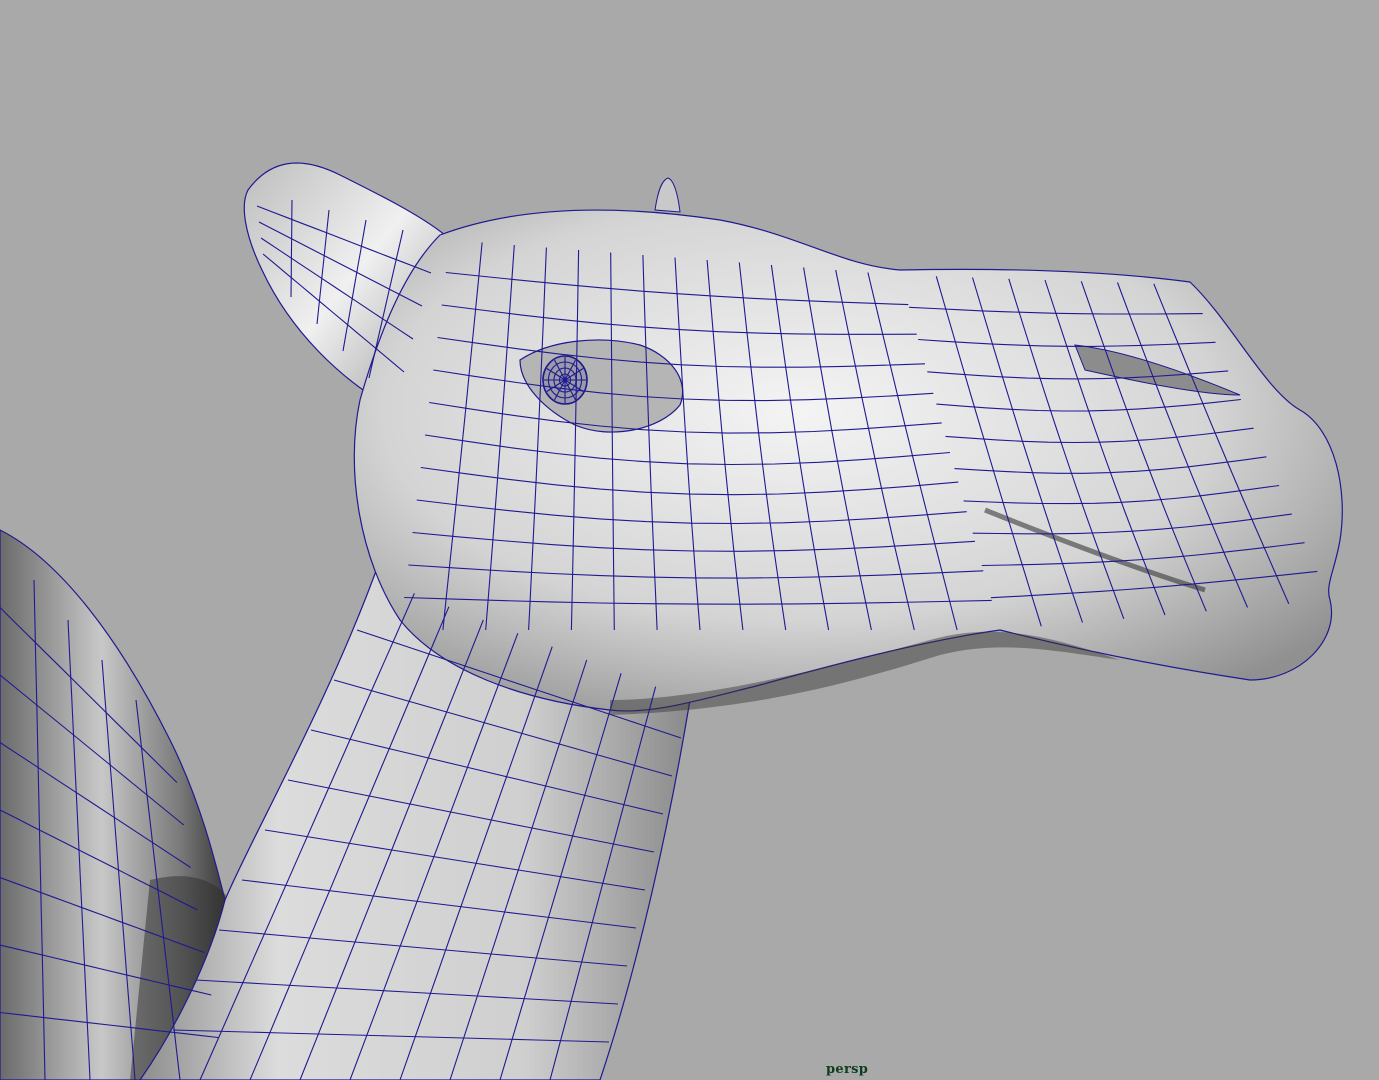  What do you see at coordinates (667, 195) in the screenshot?
I see `top-nub` at bounding box center [667, 195].